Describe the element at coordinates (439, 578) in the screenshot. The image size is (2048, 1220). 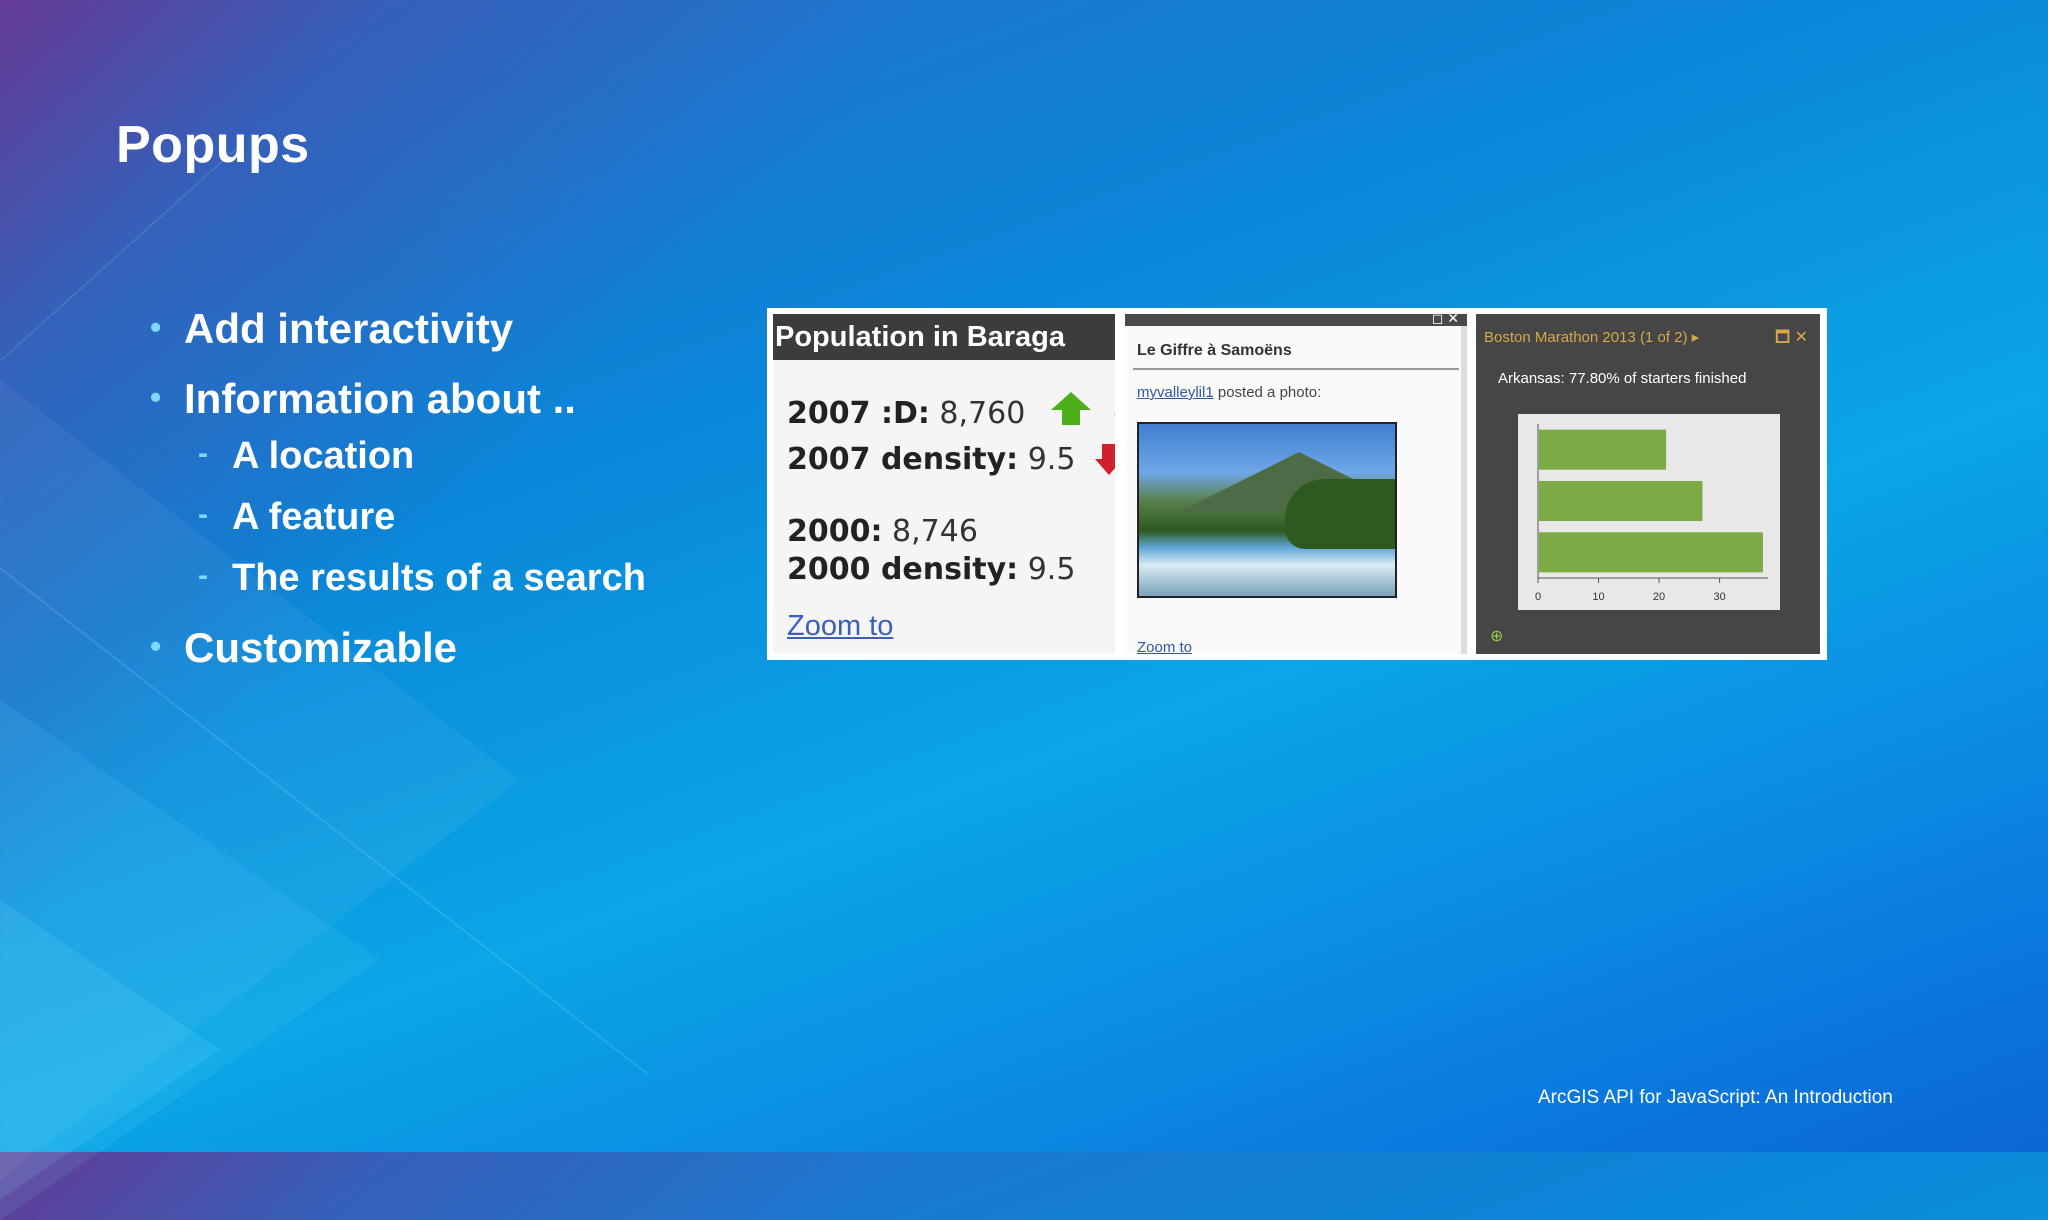
I see `sub-bullet-label: The results of a search` at that location.